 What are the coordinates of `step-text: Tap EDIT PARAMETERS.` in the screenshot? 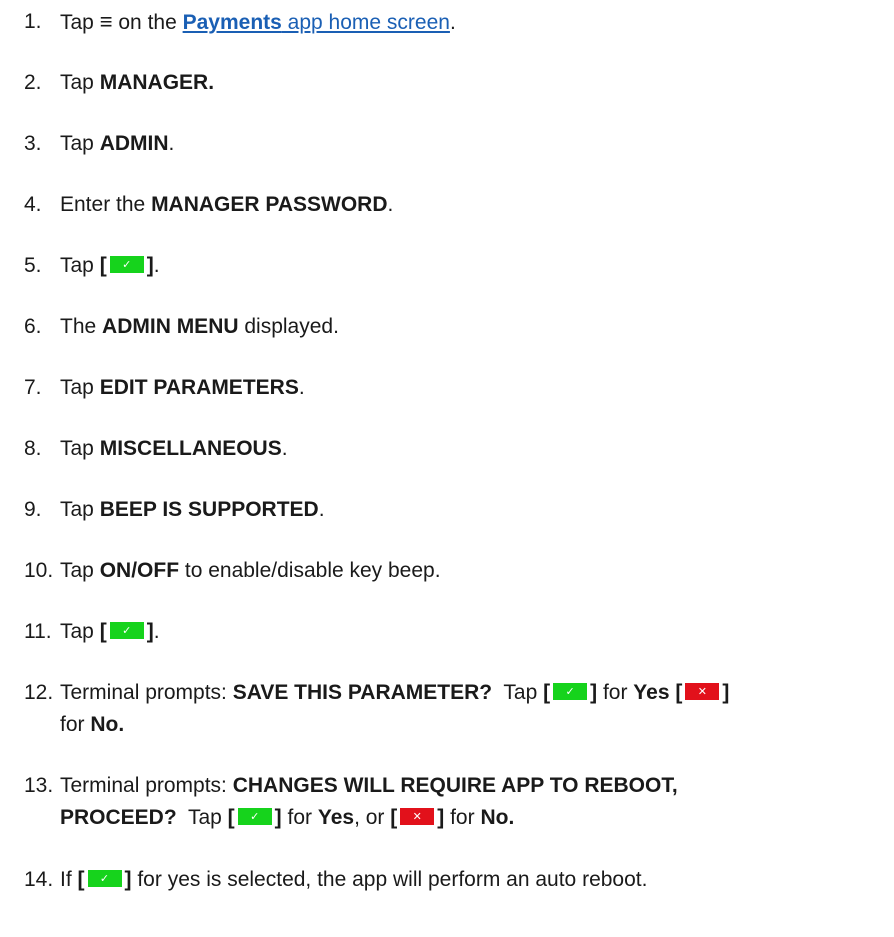 It's located at (182, 387).